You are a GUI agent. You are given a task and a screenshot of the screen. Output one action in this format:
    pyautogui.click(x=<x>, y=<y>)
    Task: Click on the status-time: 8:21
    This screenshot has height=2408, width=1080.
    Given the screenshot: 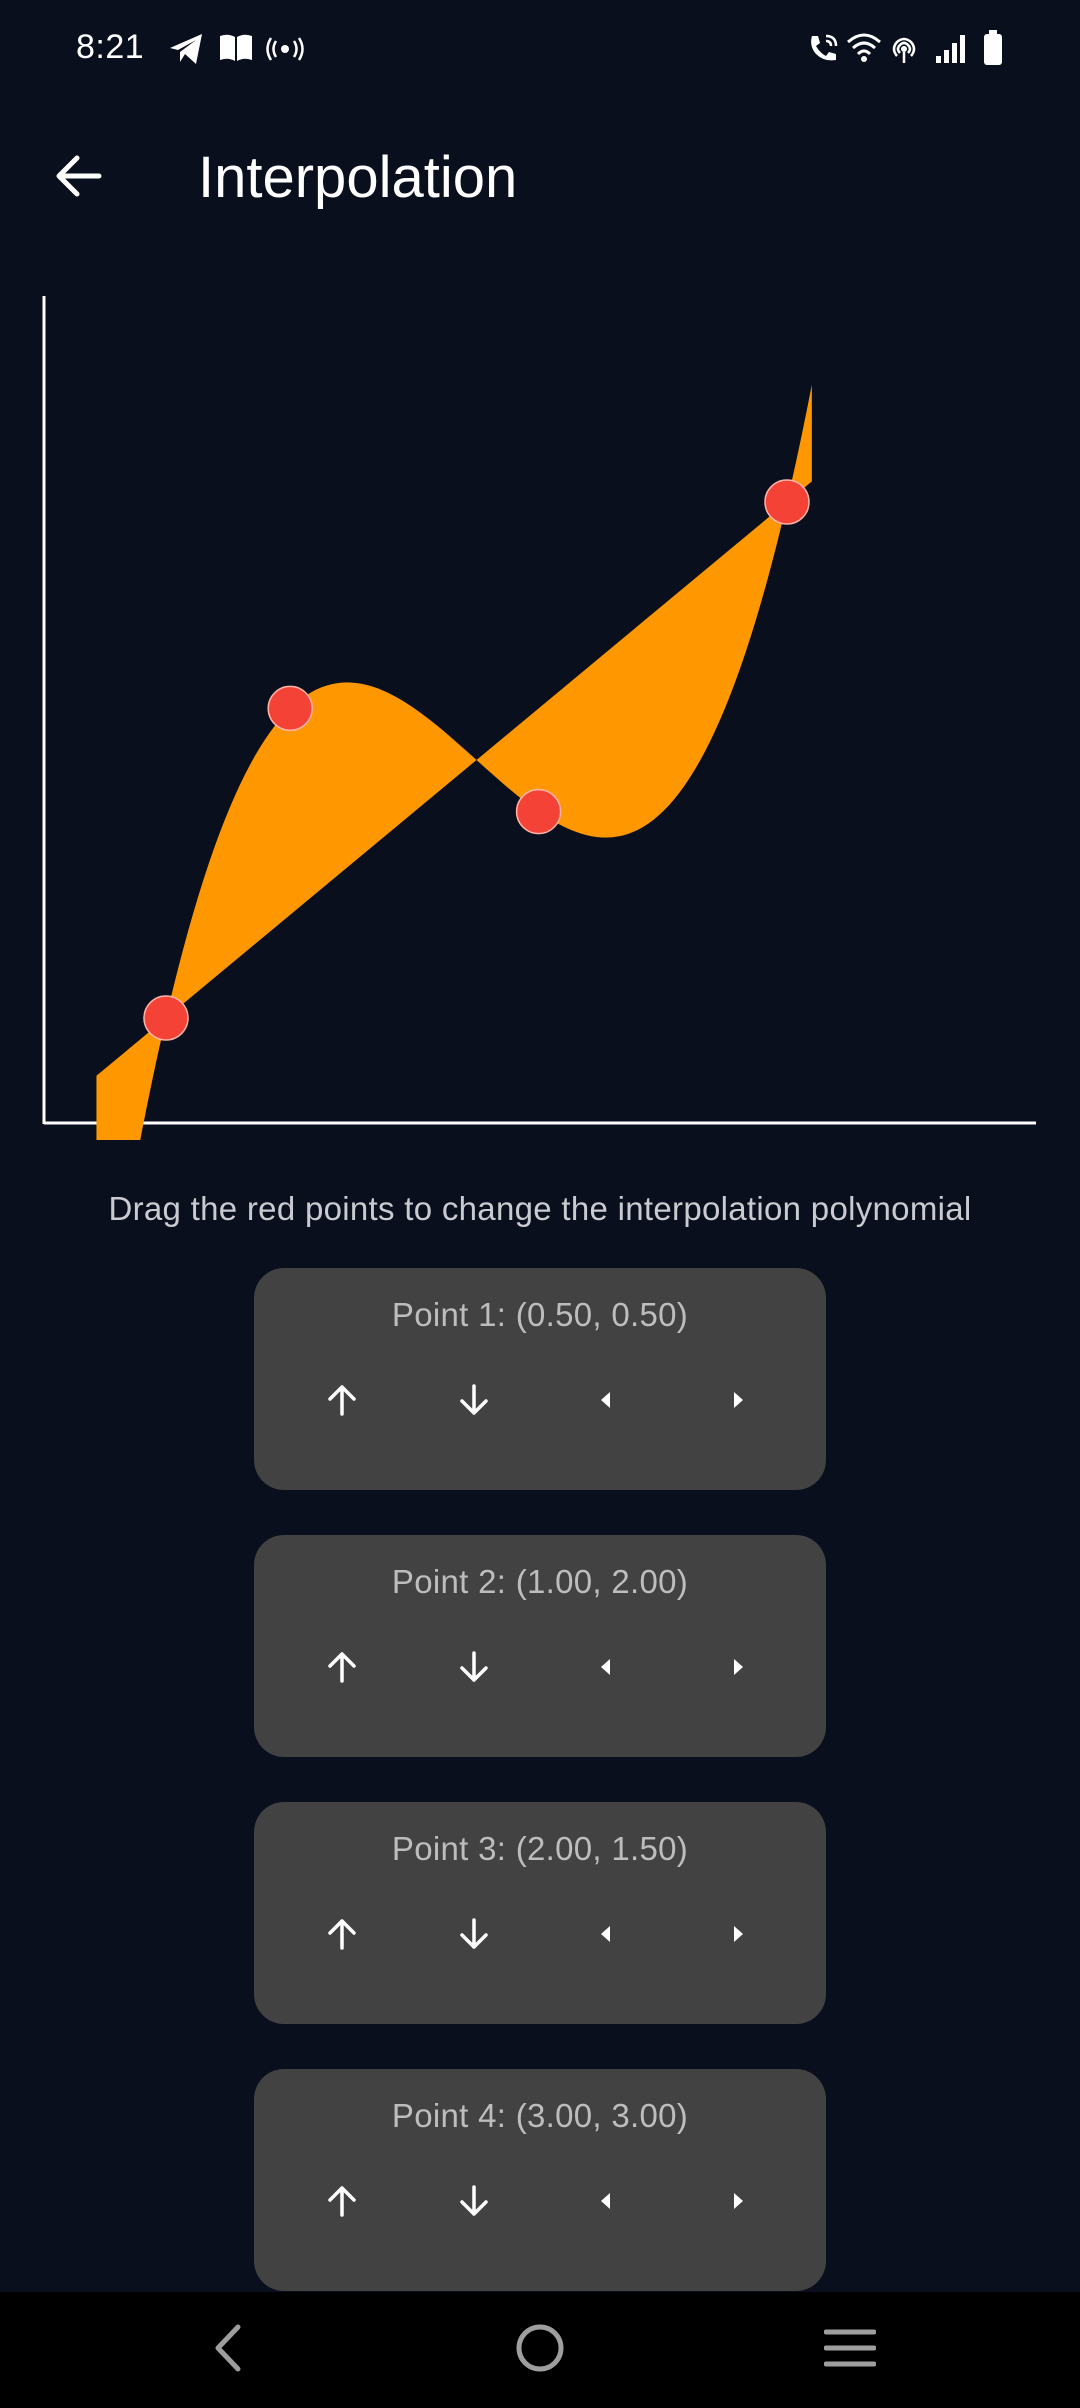 What is the action you would take?
    pyautogui.click(x=110, y=47)
    